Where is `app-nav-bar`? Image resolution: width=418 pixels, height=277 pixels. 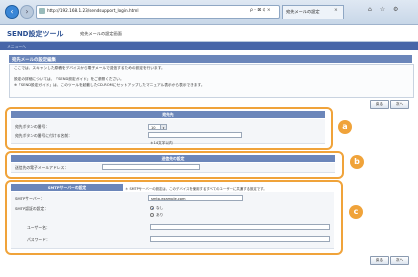 app-nav-bar is located at coordinates (209, 46).